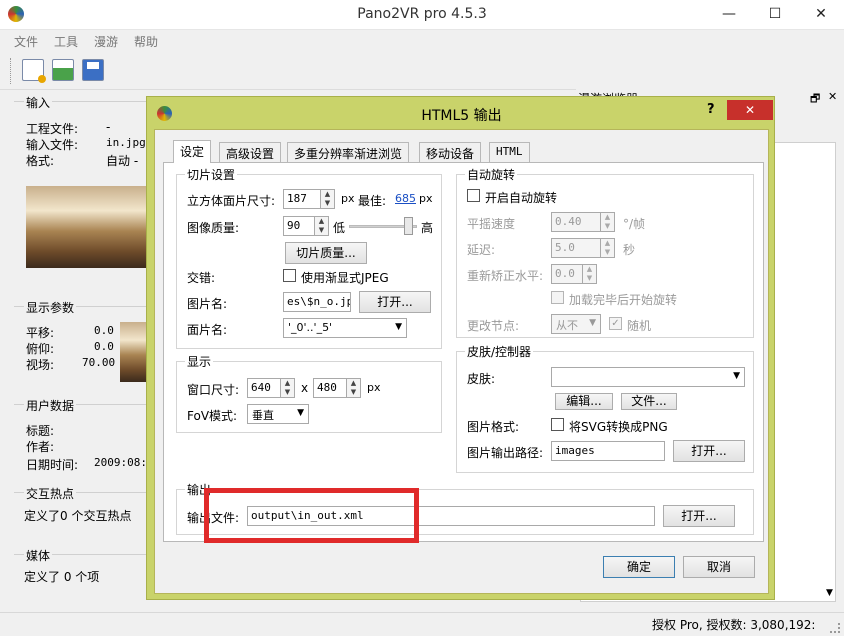 The image size is (844, 636). I want to click on tab-mobile: 移动设备, so click(450, 152).